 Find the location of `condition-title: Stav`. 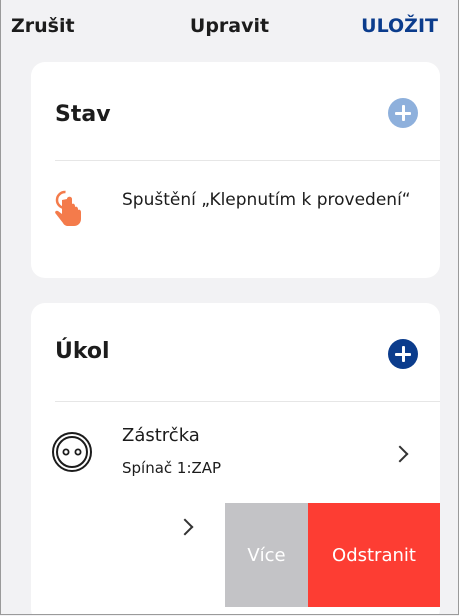

condition-title: Stav is located at coordinates (83, 114).